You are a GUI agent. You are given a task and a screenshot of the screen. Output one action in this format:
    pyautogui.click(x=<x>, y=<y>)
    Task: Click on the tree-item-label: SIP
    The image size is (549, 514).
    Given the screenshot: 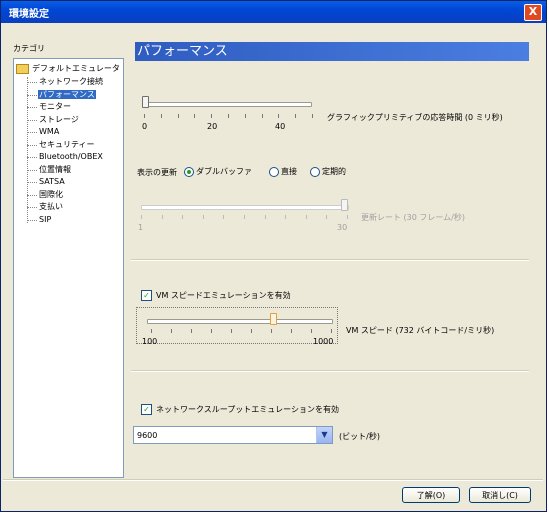 What is the action you would take?
    pyautogui.click(x=45, y=219)
    